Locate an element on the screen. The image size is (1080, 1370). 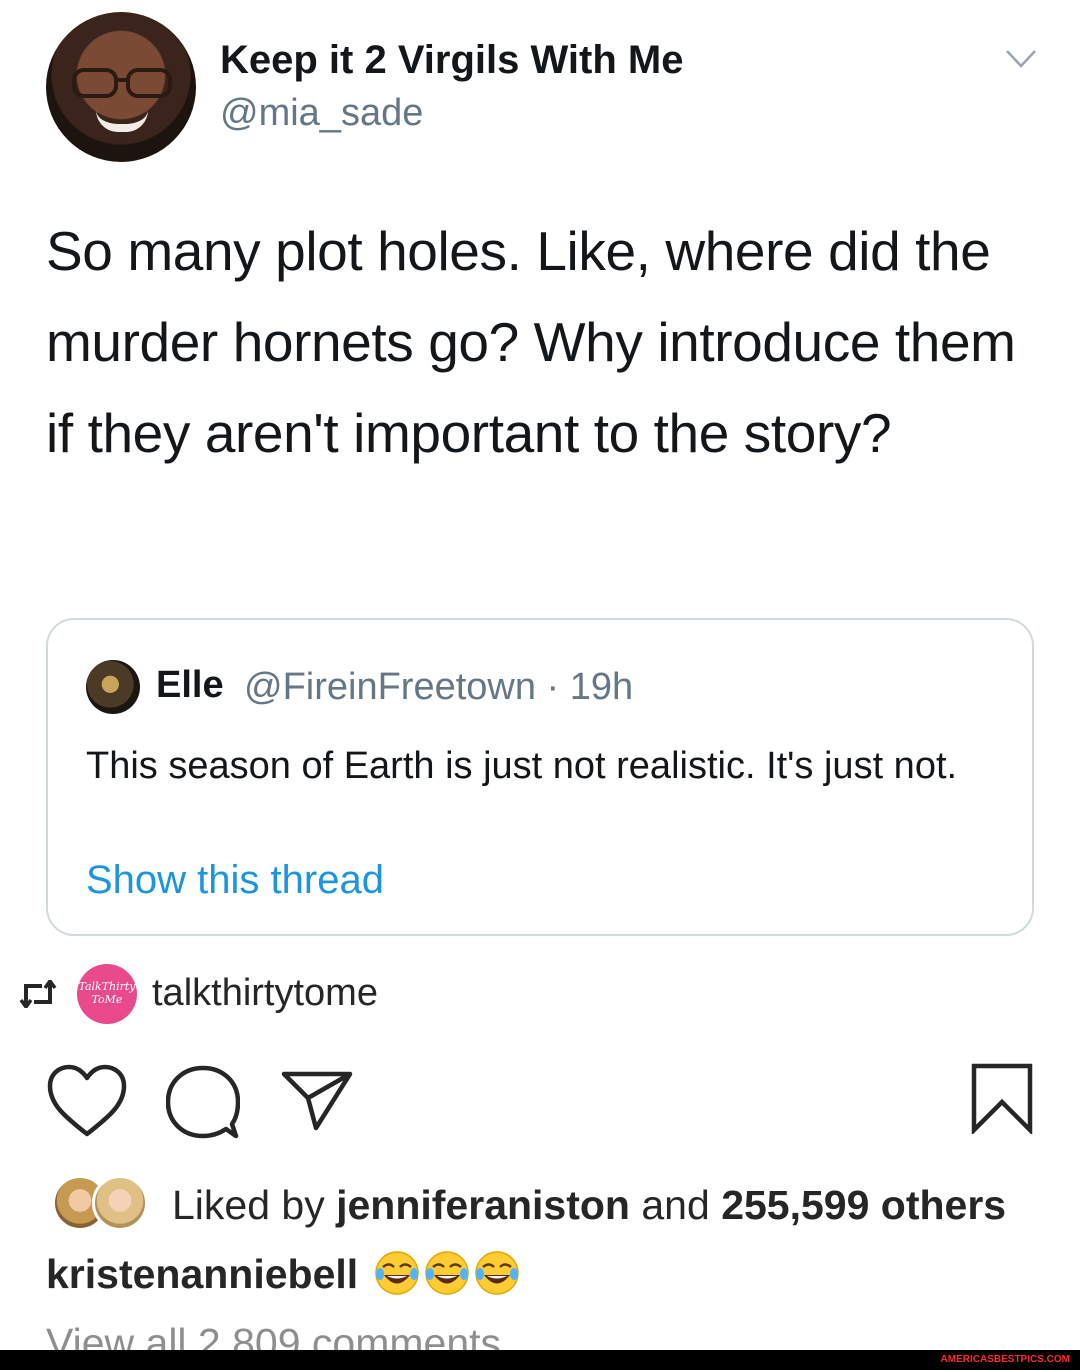
show-thread-link: Show this thread is located at coordinates (235, 880).